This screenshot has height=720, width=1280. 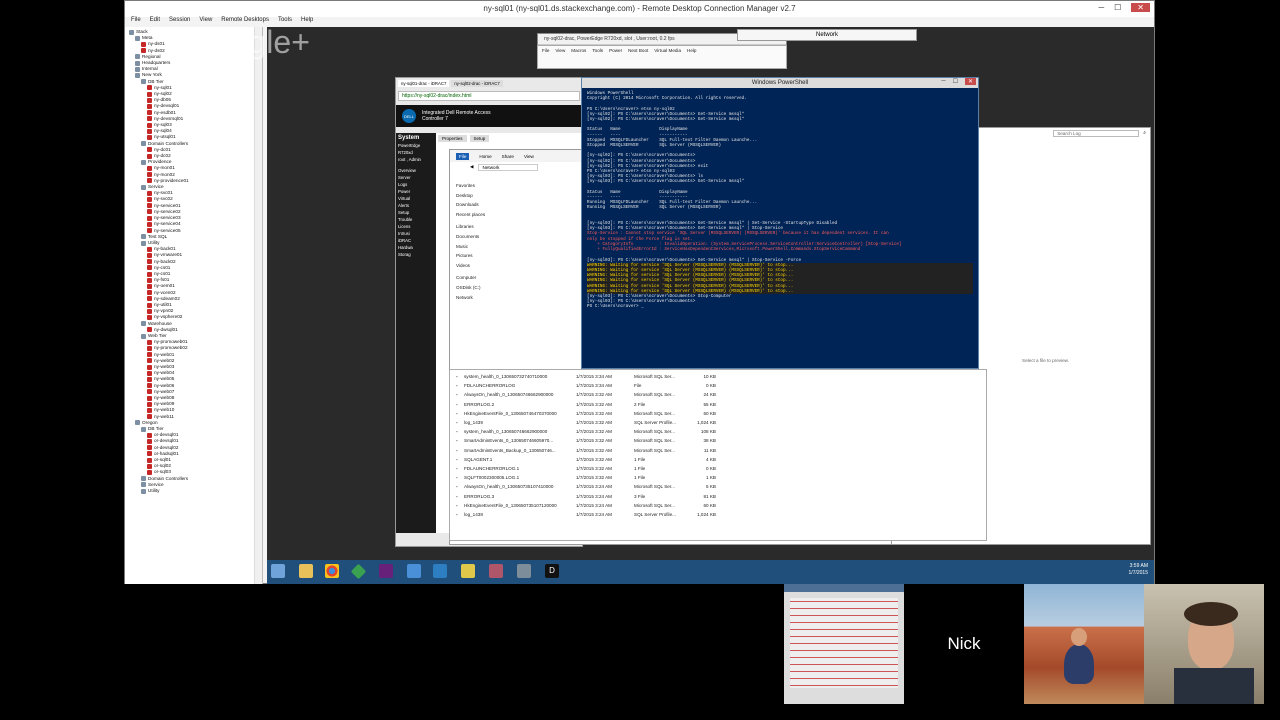 I want to click on file-name: AlwaysOn_health_0_130650746662900000, so click(x=509, y=395).